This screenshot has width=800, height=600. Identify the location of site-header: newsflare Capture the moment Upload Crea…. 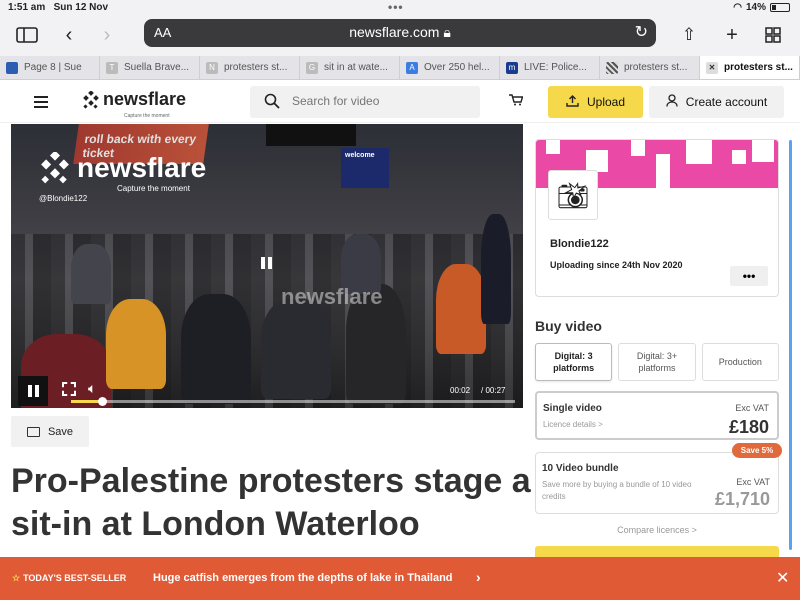
(400, 102).